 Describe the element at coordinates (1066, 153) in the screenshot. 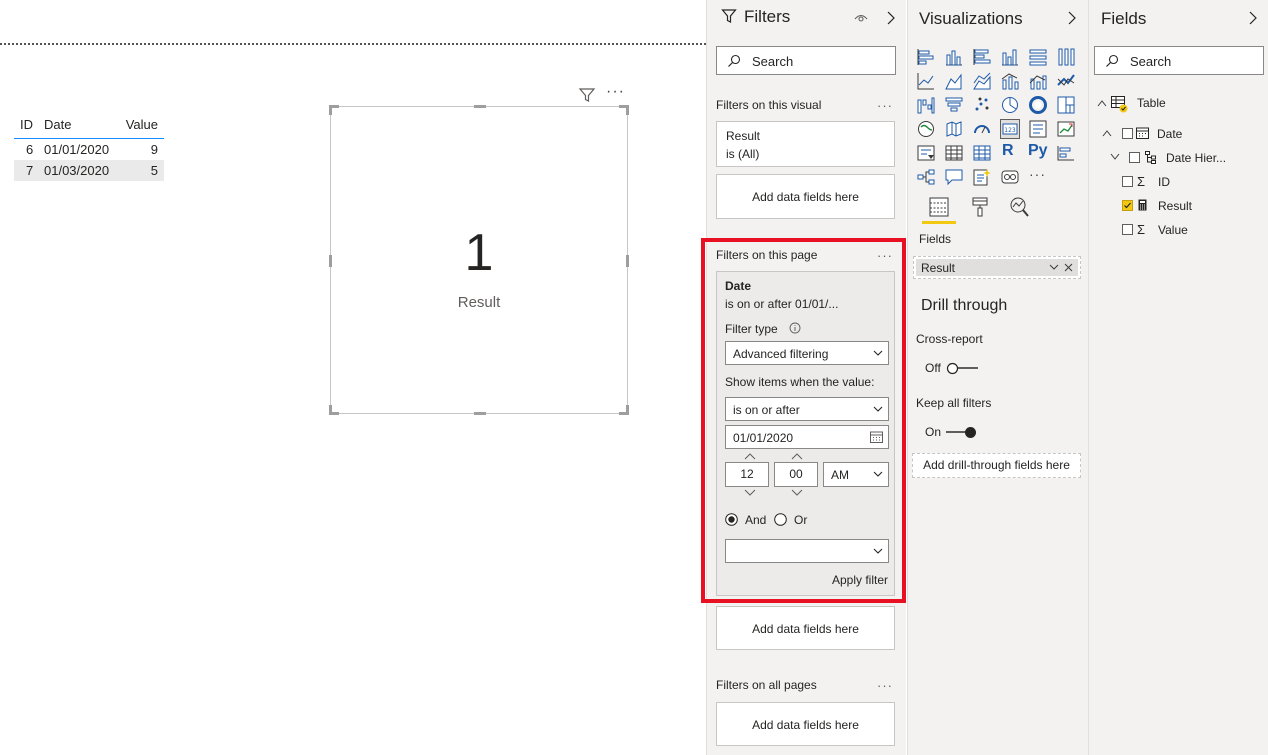

I see `key-influencers-icon` at that location.